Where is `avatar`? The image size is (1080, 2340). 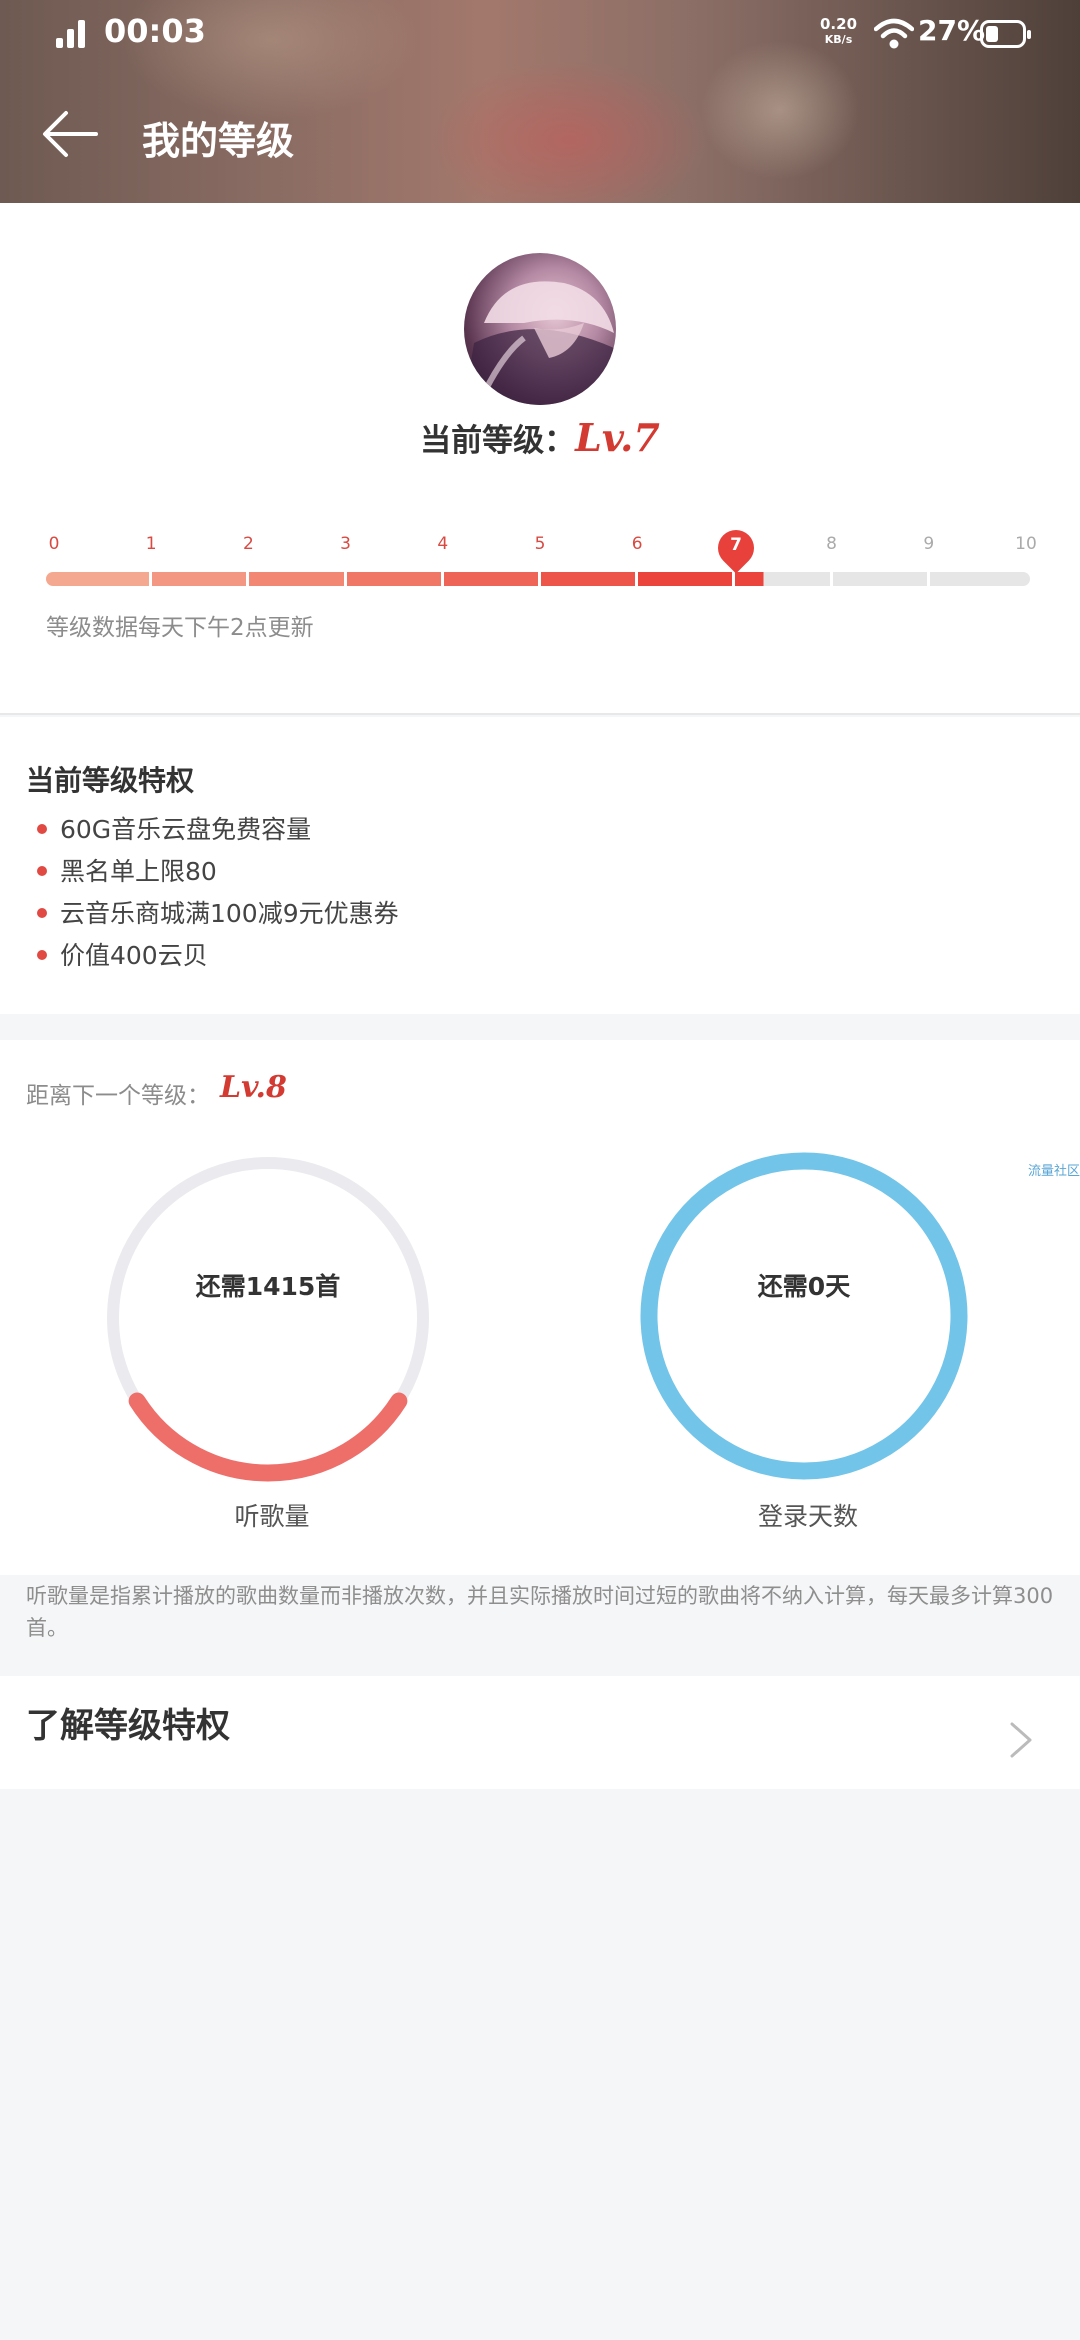 avatar is located at coordinates (540, 329).